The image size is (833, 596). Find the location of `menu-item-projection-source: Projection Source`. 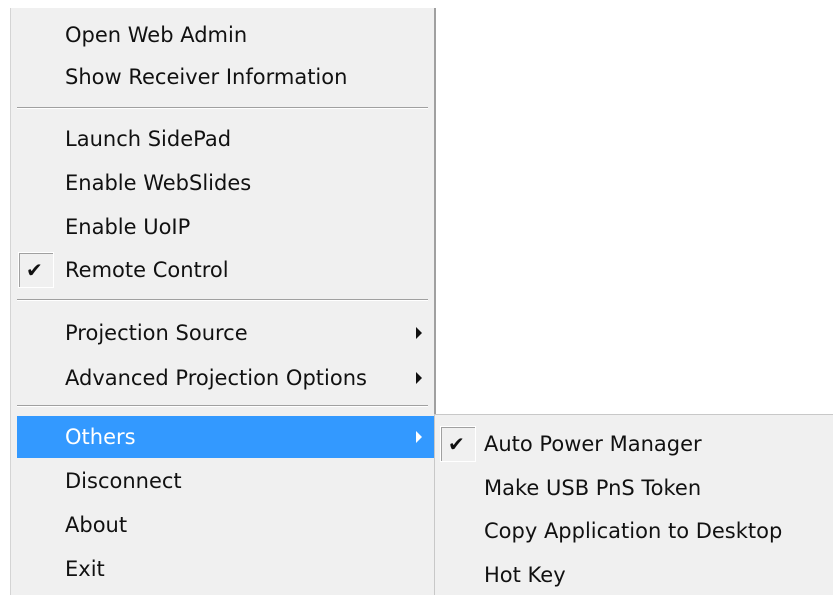

menu-item-projection-source: Projection Source is located at coordinates (225, 333).